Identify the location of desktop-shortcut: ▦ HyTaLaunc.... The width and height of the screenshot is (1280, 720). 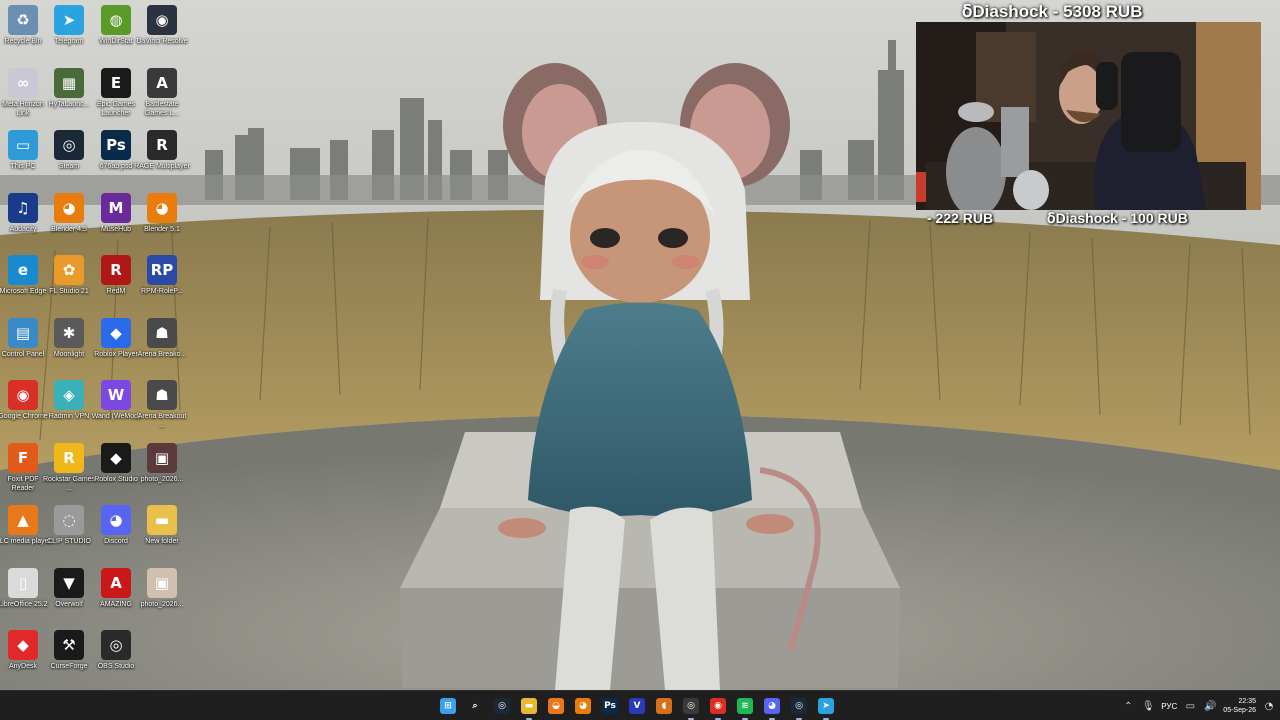
(69, 88).